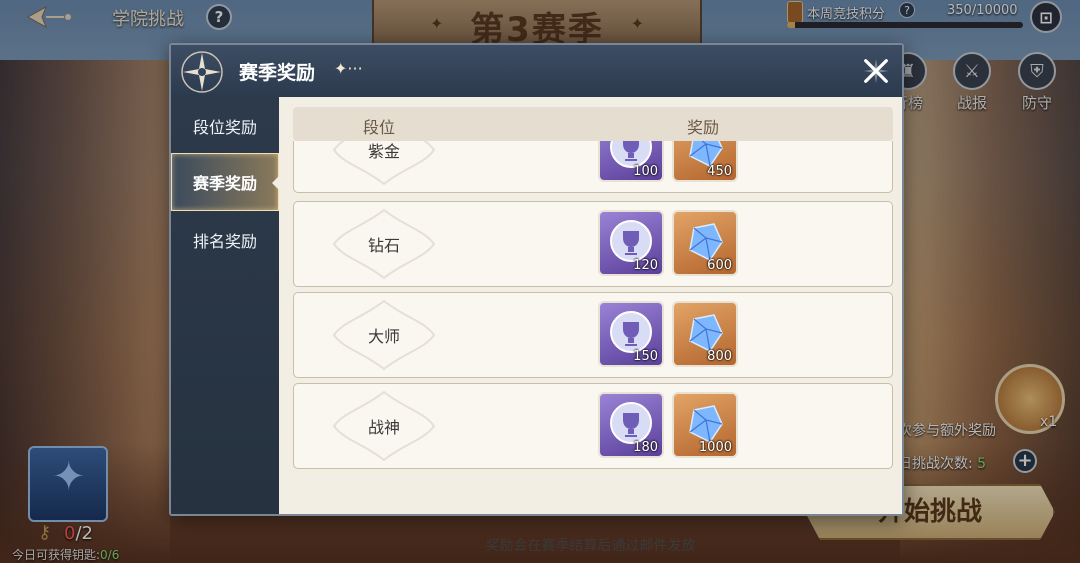 This screenshot has width=1080, height=563. What do you see at coordinates (593, 124) in the screenshot?
I see `table-header: 段位 奖励` at bounding box center [593, 124].